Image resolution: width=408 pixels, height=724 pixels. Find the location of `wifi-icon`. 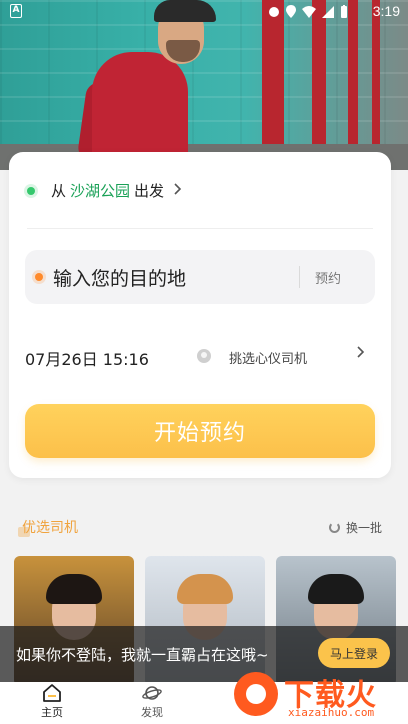

wifi-icon is located at coordinates (309, 11).